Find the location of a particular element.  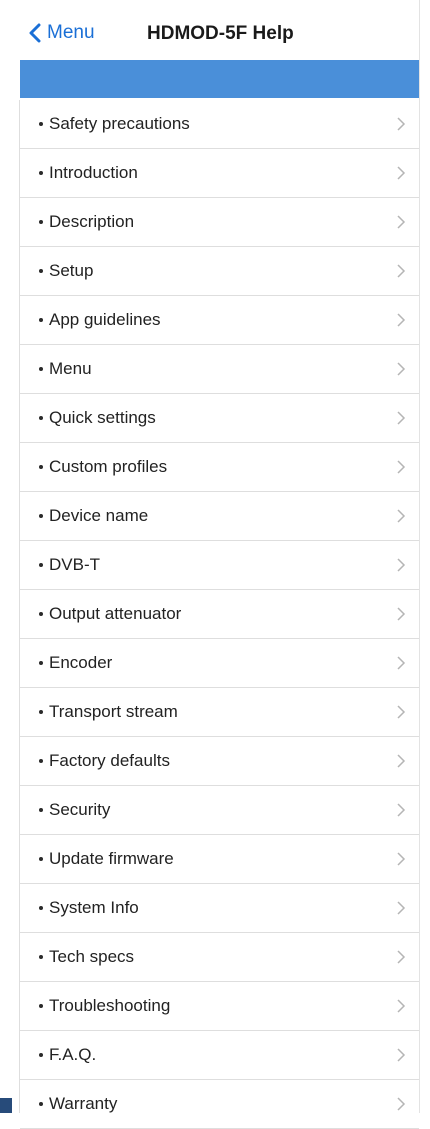

page-title: HDMOD-5F Help is located at coordinates (220, 33).